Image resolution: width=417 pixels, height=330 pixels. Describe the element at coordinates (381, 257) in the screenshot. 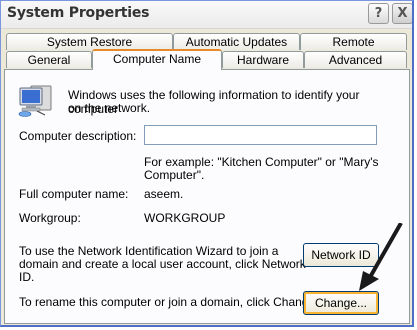

I see `annotation-arrow-icon` at that location.